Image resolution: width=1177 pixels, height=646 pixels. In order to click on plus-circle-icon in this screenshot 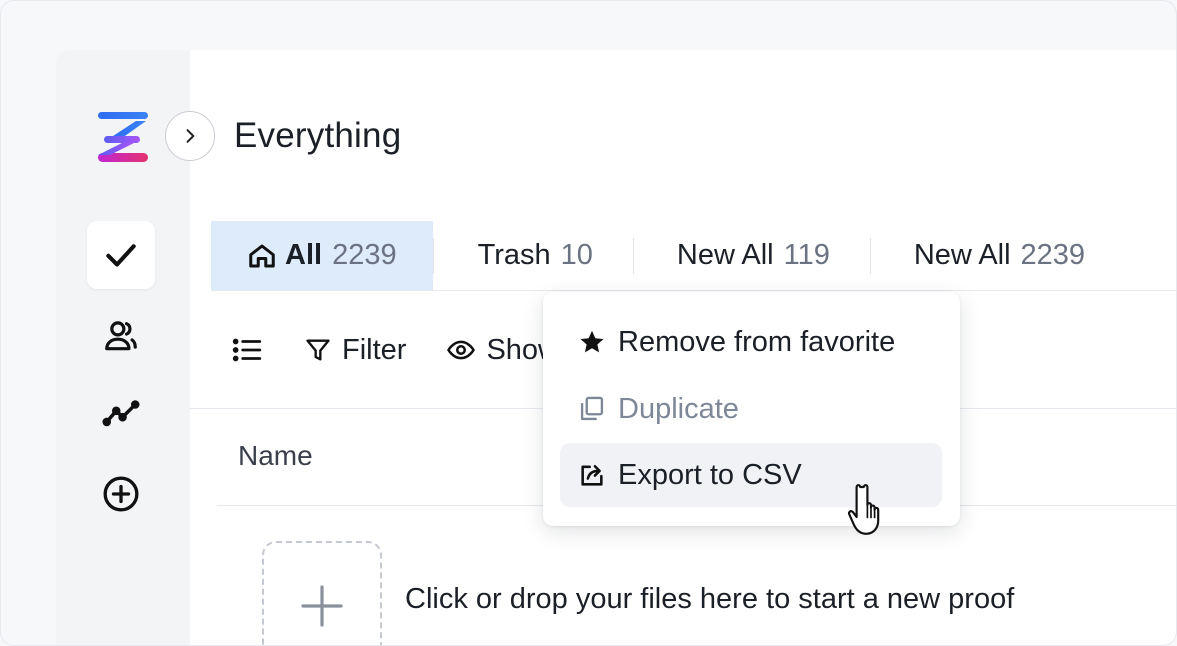, I will do `click(121, 494)`.